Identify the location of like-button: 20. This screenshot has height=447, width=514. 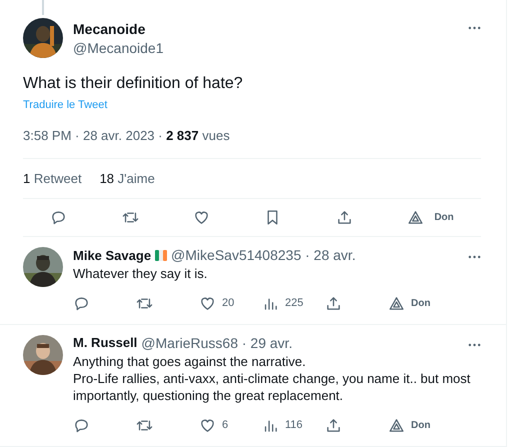
(230, 303).